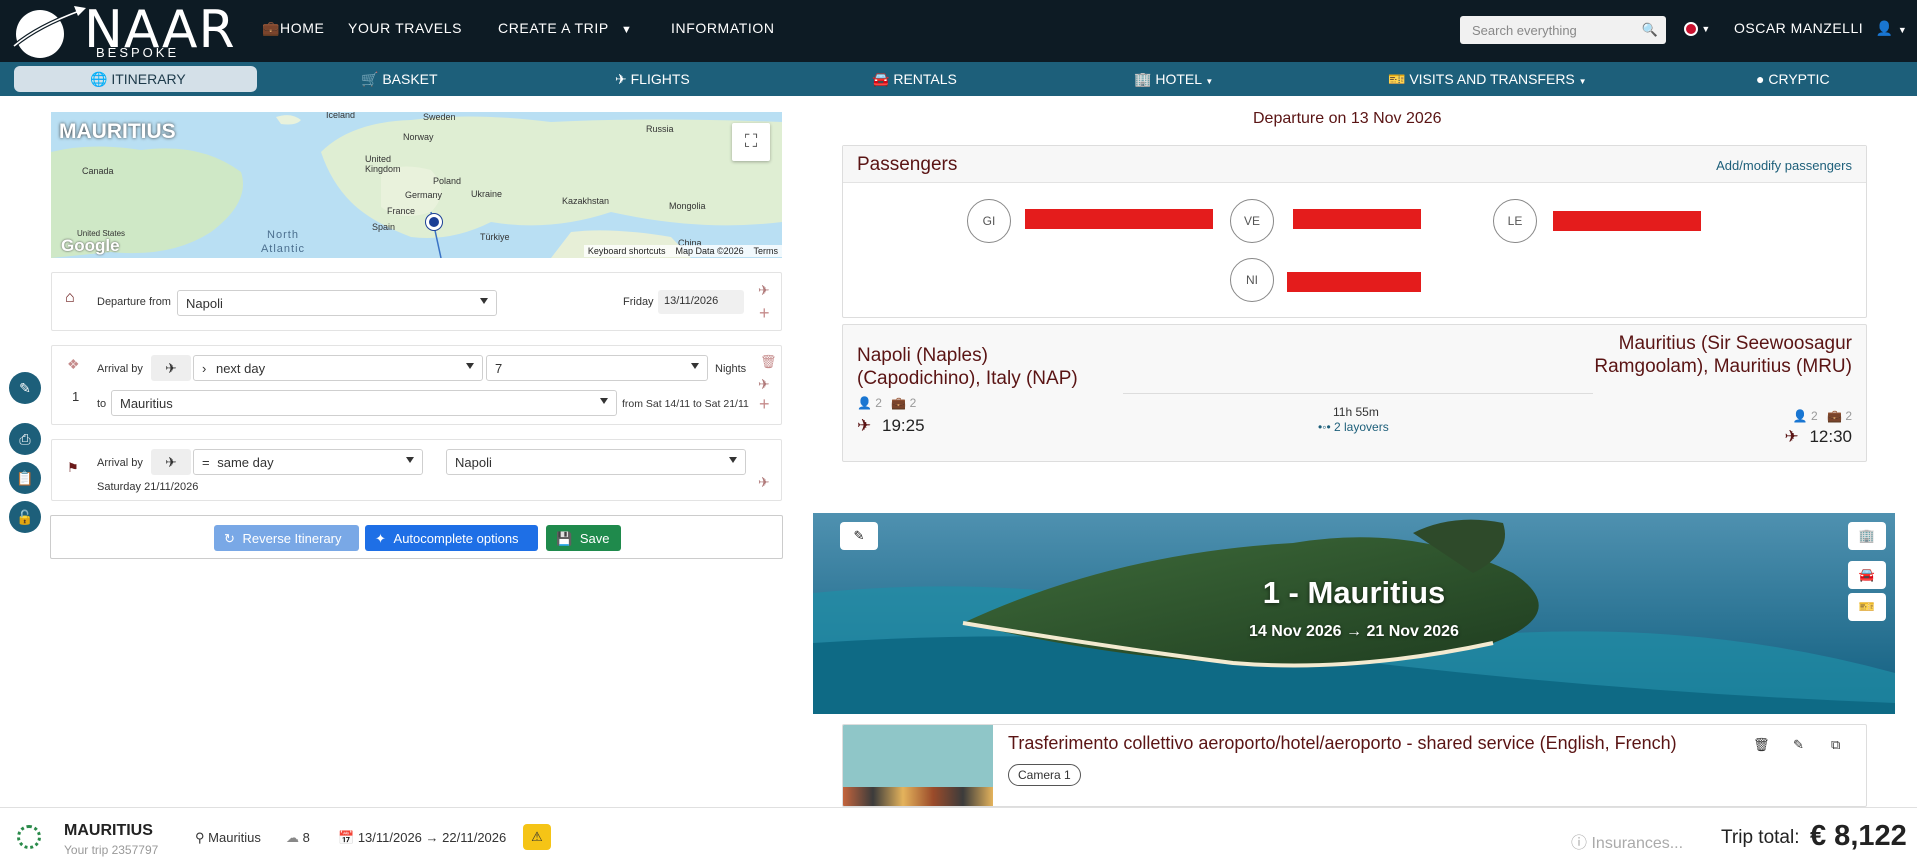  What do you see at coordinates (1143, 79) in the screenshot?
I see `building-icon: 🏢` at bounding box center [1143, 79].